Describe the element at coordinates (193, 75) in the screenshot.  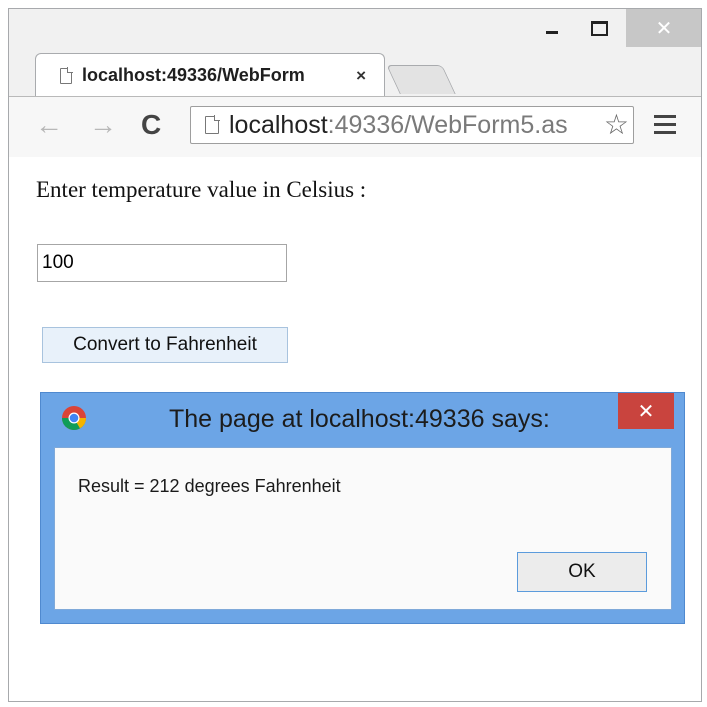
I see `tab-title: localhost:49336/WebForm` at that location.